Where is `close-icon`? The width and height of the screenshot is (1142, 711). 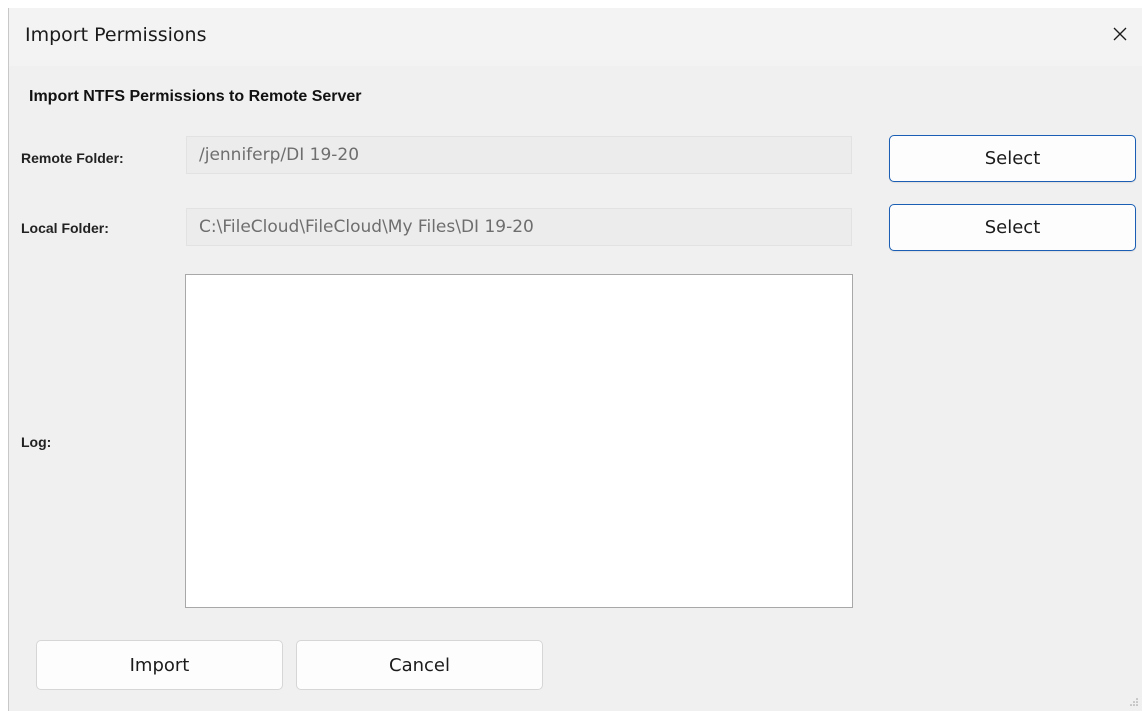
close-icon is located at coordinates (1120, 34).